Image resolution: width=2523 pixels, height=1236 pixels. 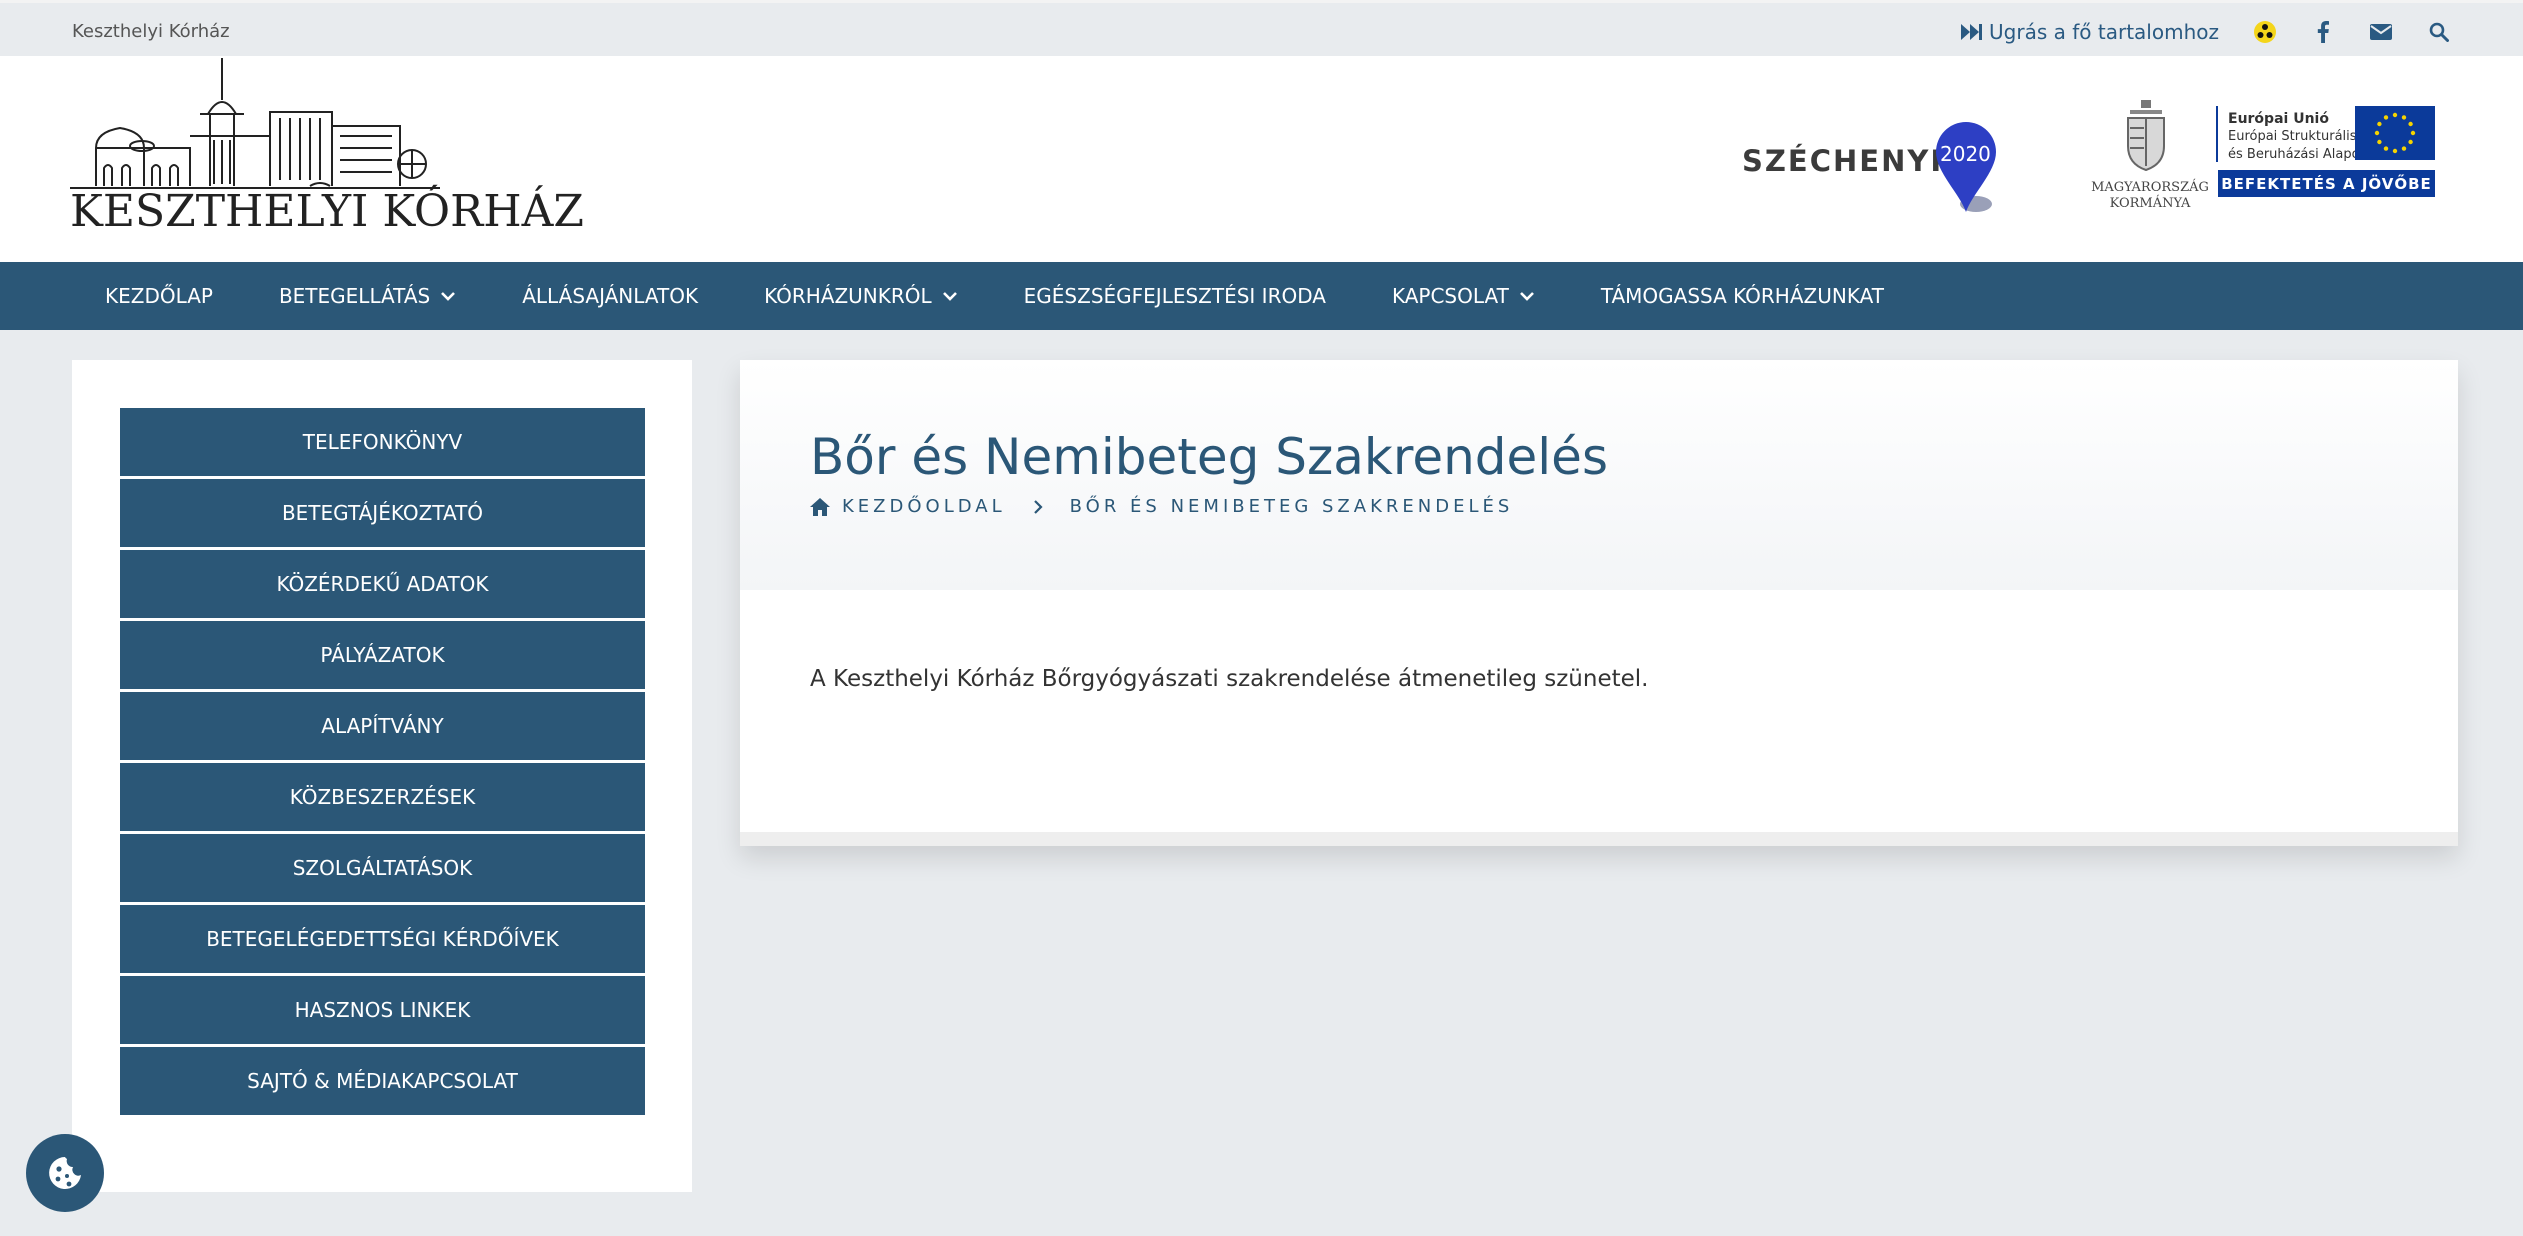 I want to click on eu-flag-icon, so click(x=2395, y=133).